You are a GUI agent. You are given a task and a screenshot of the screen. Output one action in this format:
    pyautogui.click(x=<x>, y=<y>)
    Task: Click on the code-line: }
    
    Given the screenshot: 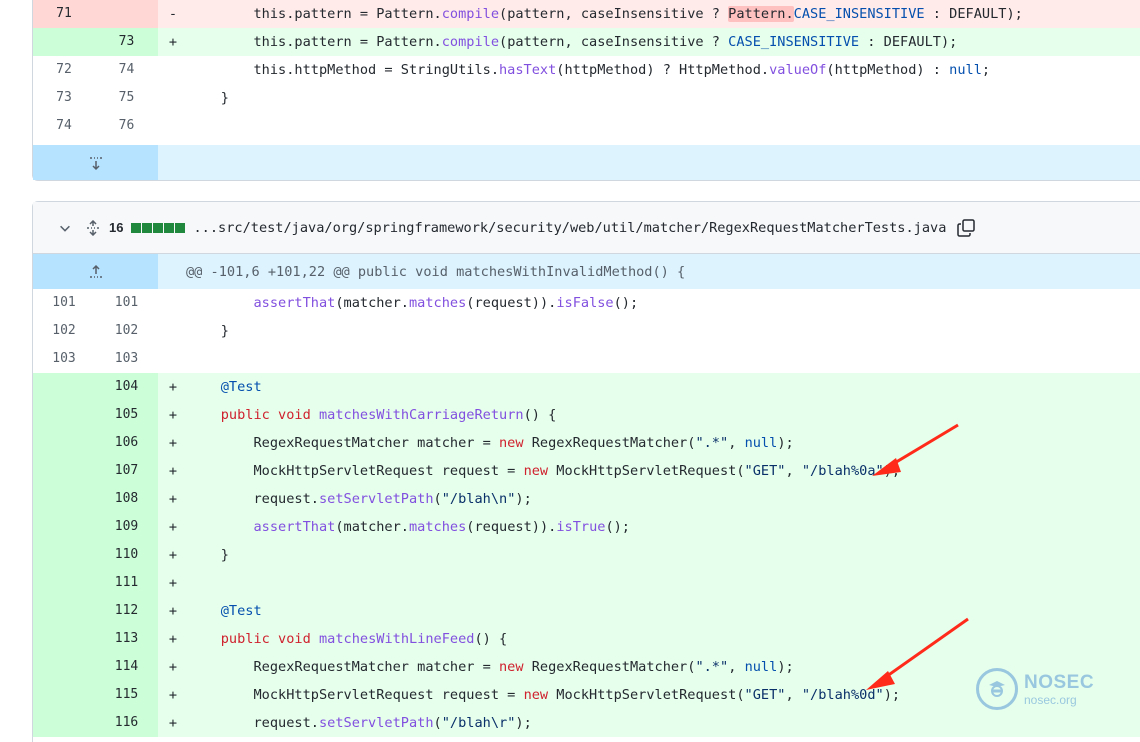 What is the action you would take?
    pyautogui.click(x=664, y=98)
    